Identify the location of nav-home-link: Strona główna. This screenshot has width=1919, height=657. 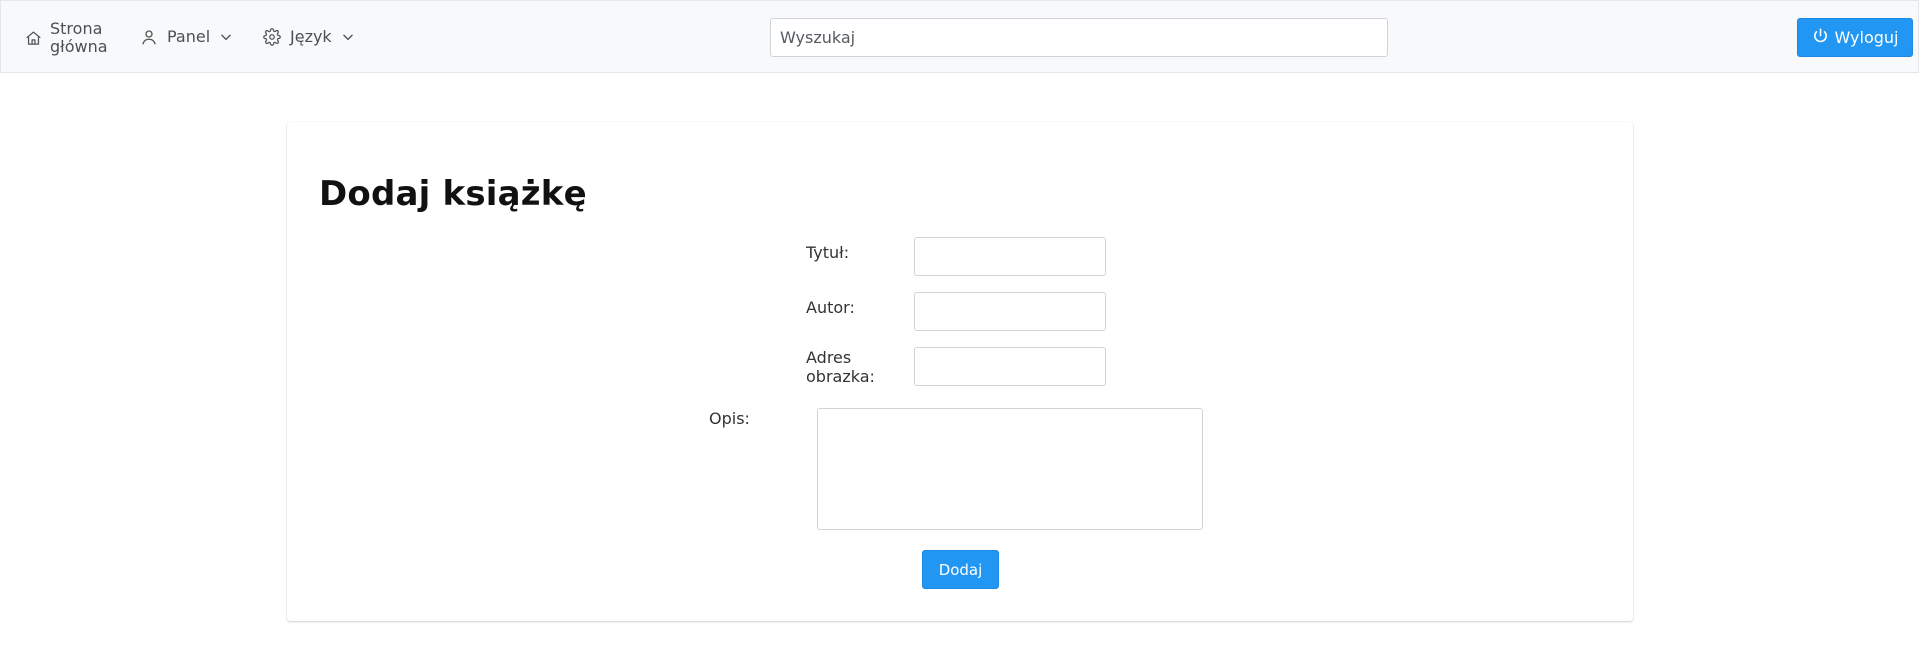
(67, 38).